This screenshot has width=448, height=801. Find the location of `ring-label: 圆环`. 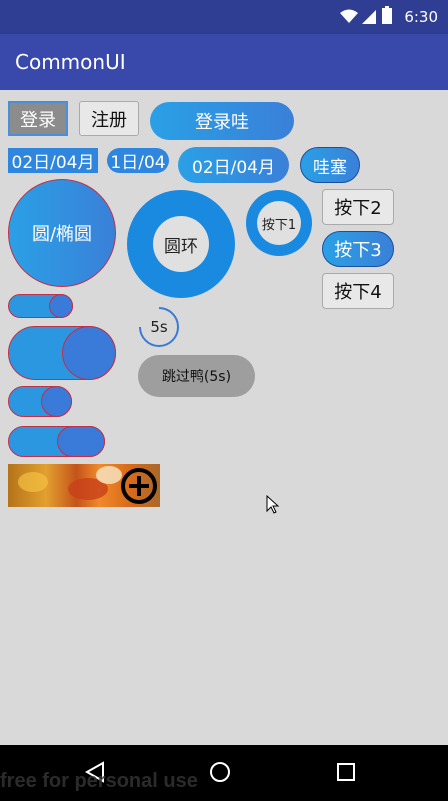

ring-label: 圆环 is located at coordinates (181, 246).